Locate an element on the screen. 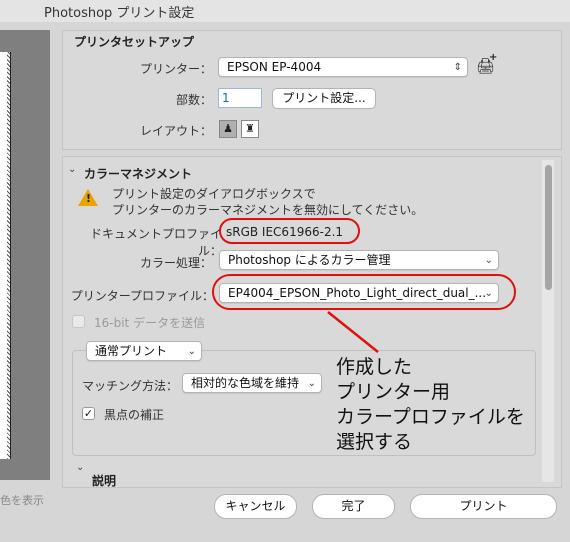 The width and height of the screenshot is (570, 542). preview-paper is located at coordinates (5, 255).